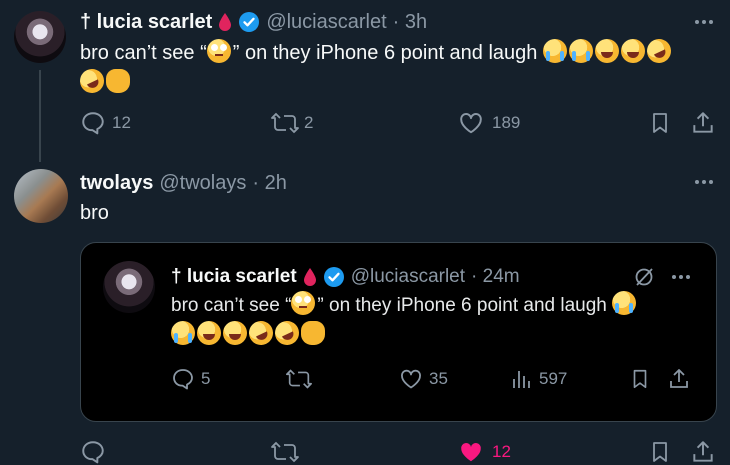 Image resolution: width=730 pixels, height=465 pixels. Describe the element at coordinates (522, 379) in the screenshot. I see `views-icon` at that location.